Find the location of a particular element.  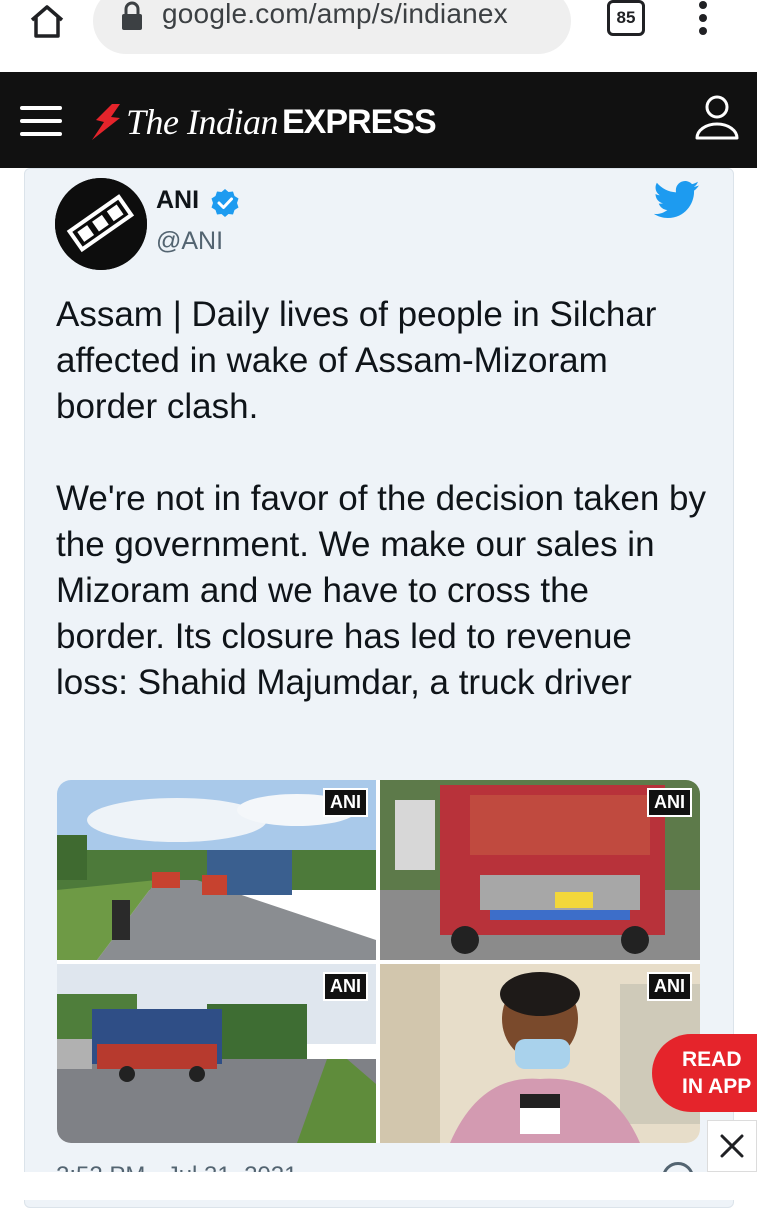

author-avatar is located at coordinates (101, 224).